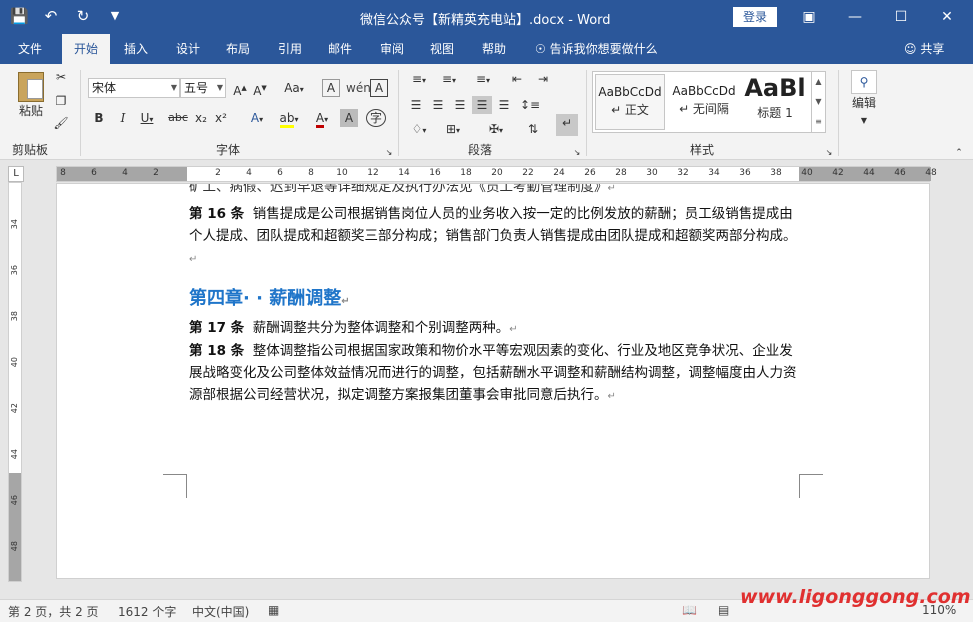  I want to click on highlight-icon: ab▾, so click(289, 119).